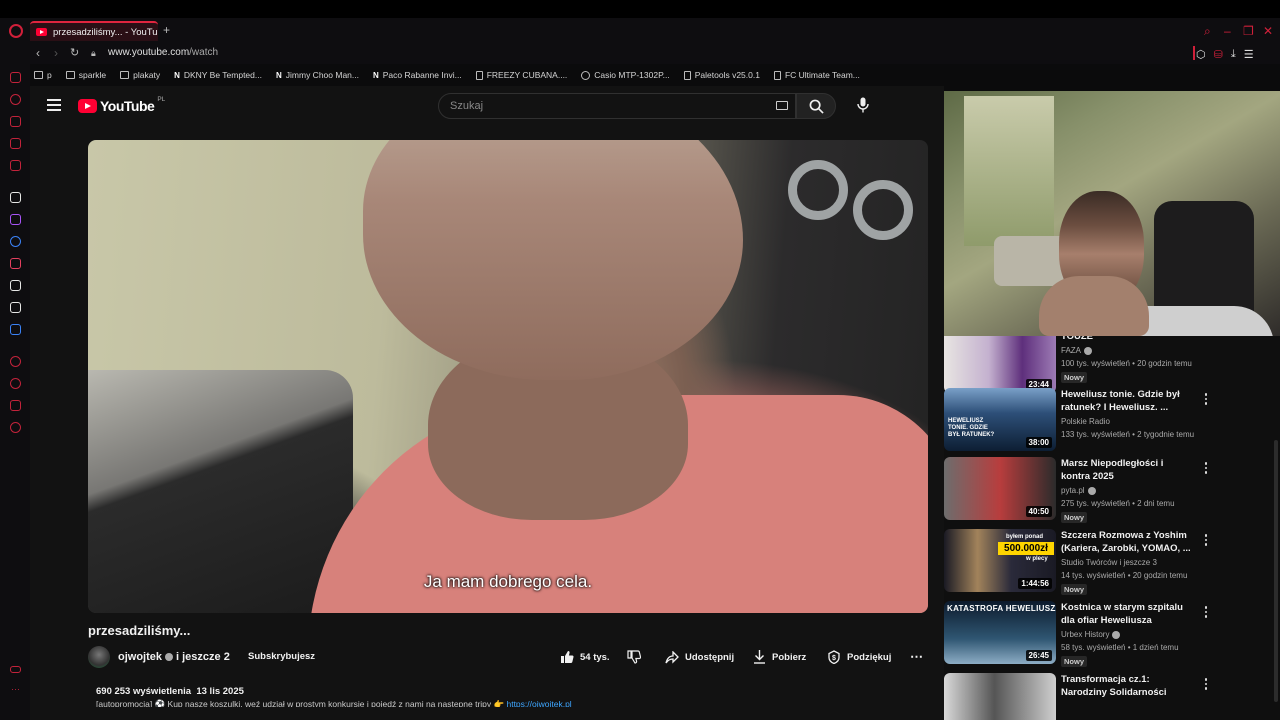  What do you see at coordinates (1037, 559) in the screenshot?
I see `thumbnail-text: w plecy` at bounding box center [1037, 559].